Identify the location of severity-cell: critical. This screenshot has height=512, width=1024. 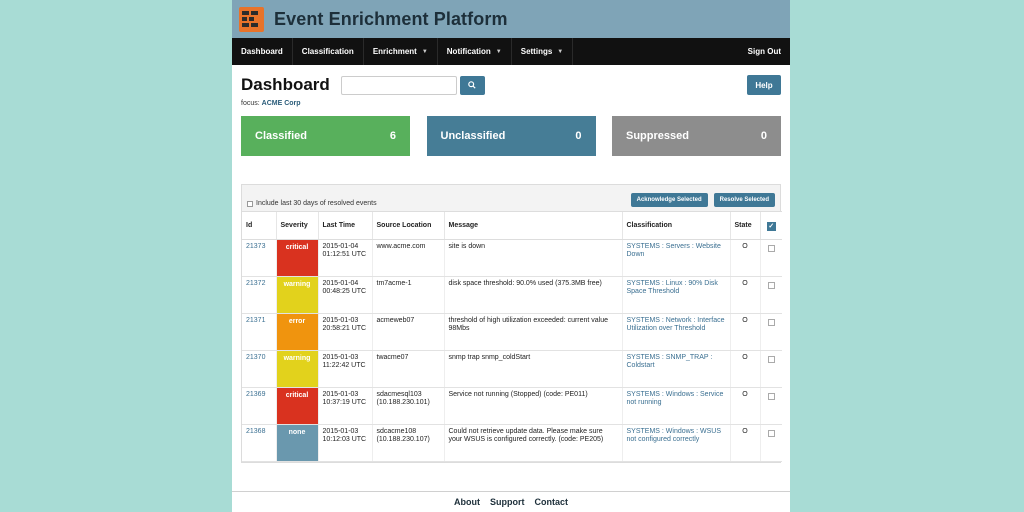
(296, 258).